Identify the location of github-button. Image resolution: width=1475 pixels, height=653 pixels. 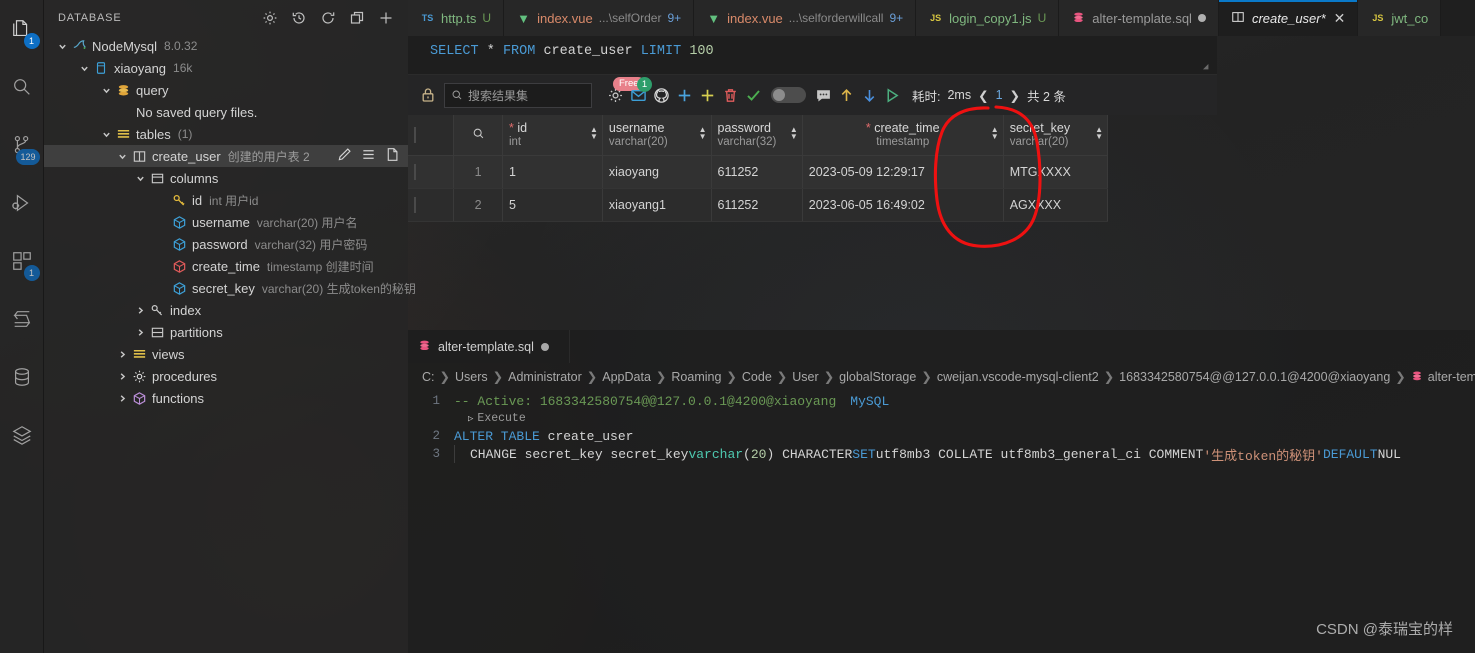
(661, 95).